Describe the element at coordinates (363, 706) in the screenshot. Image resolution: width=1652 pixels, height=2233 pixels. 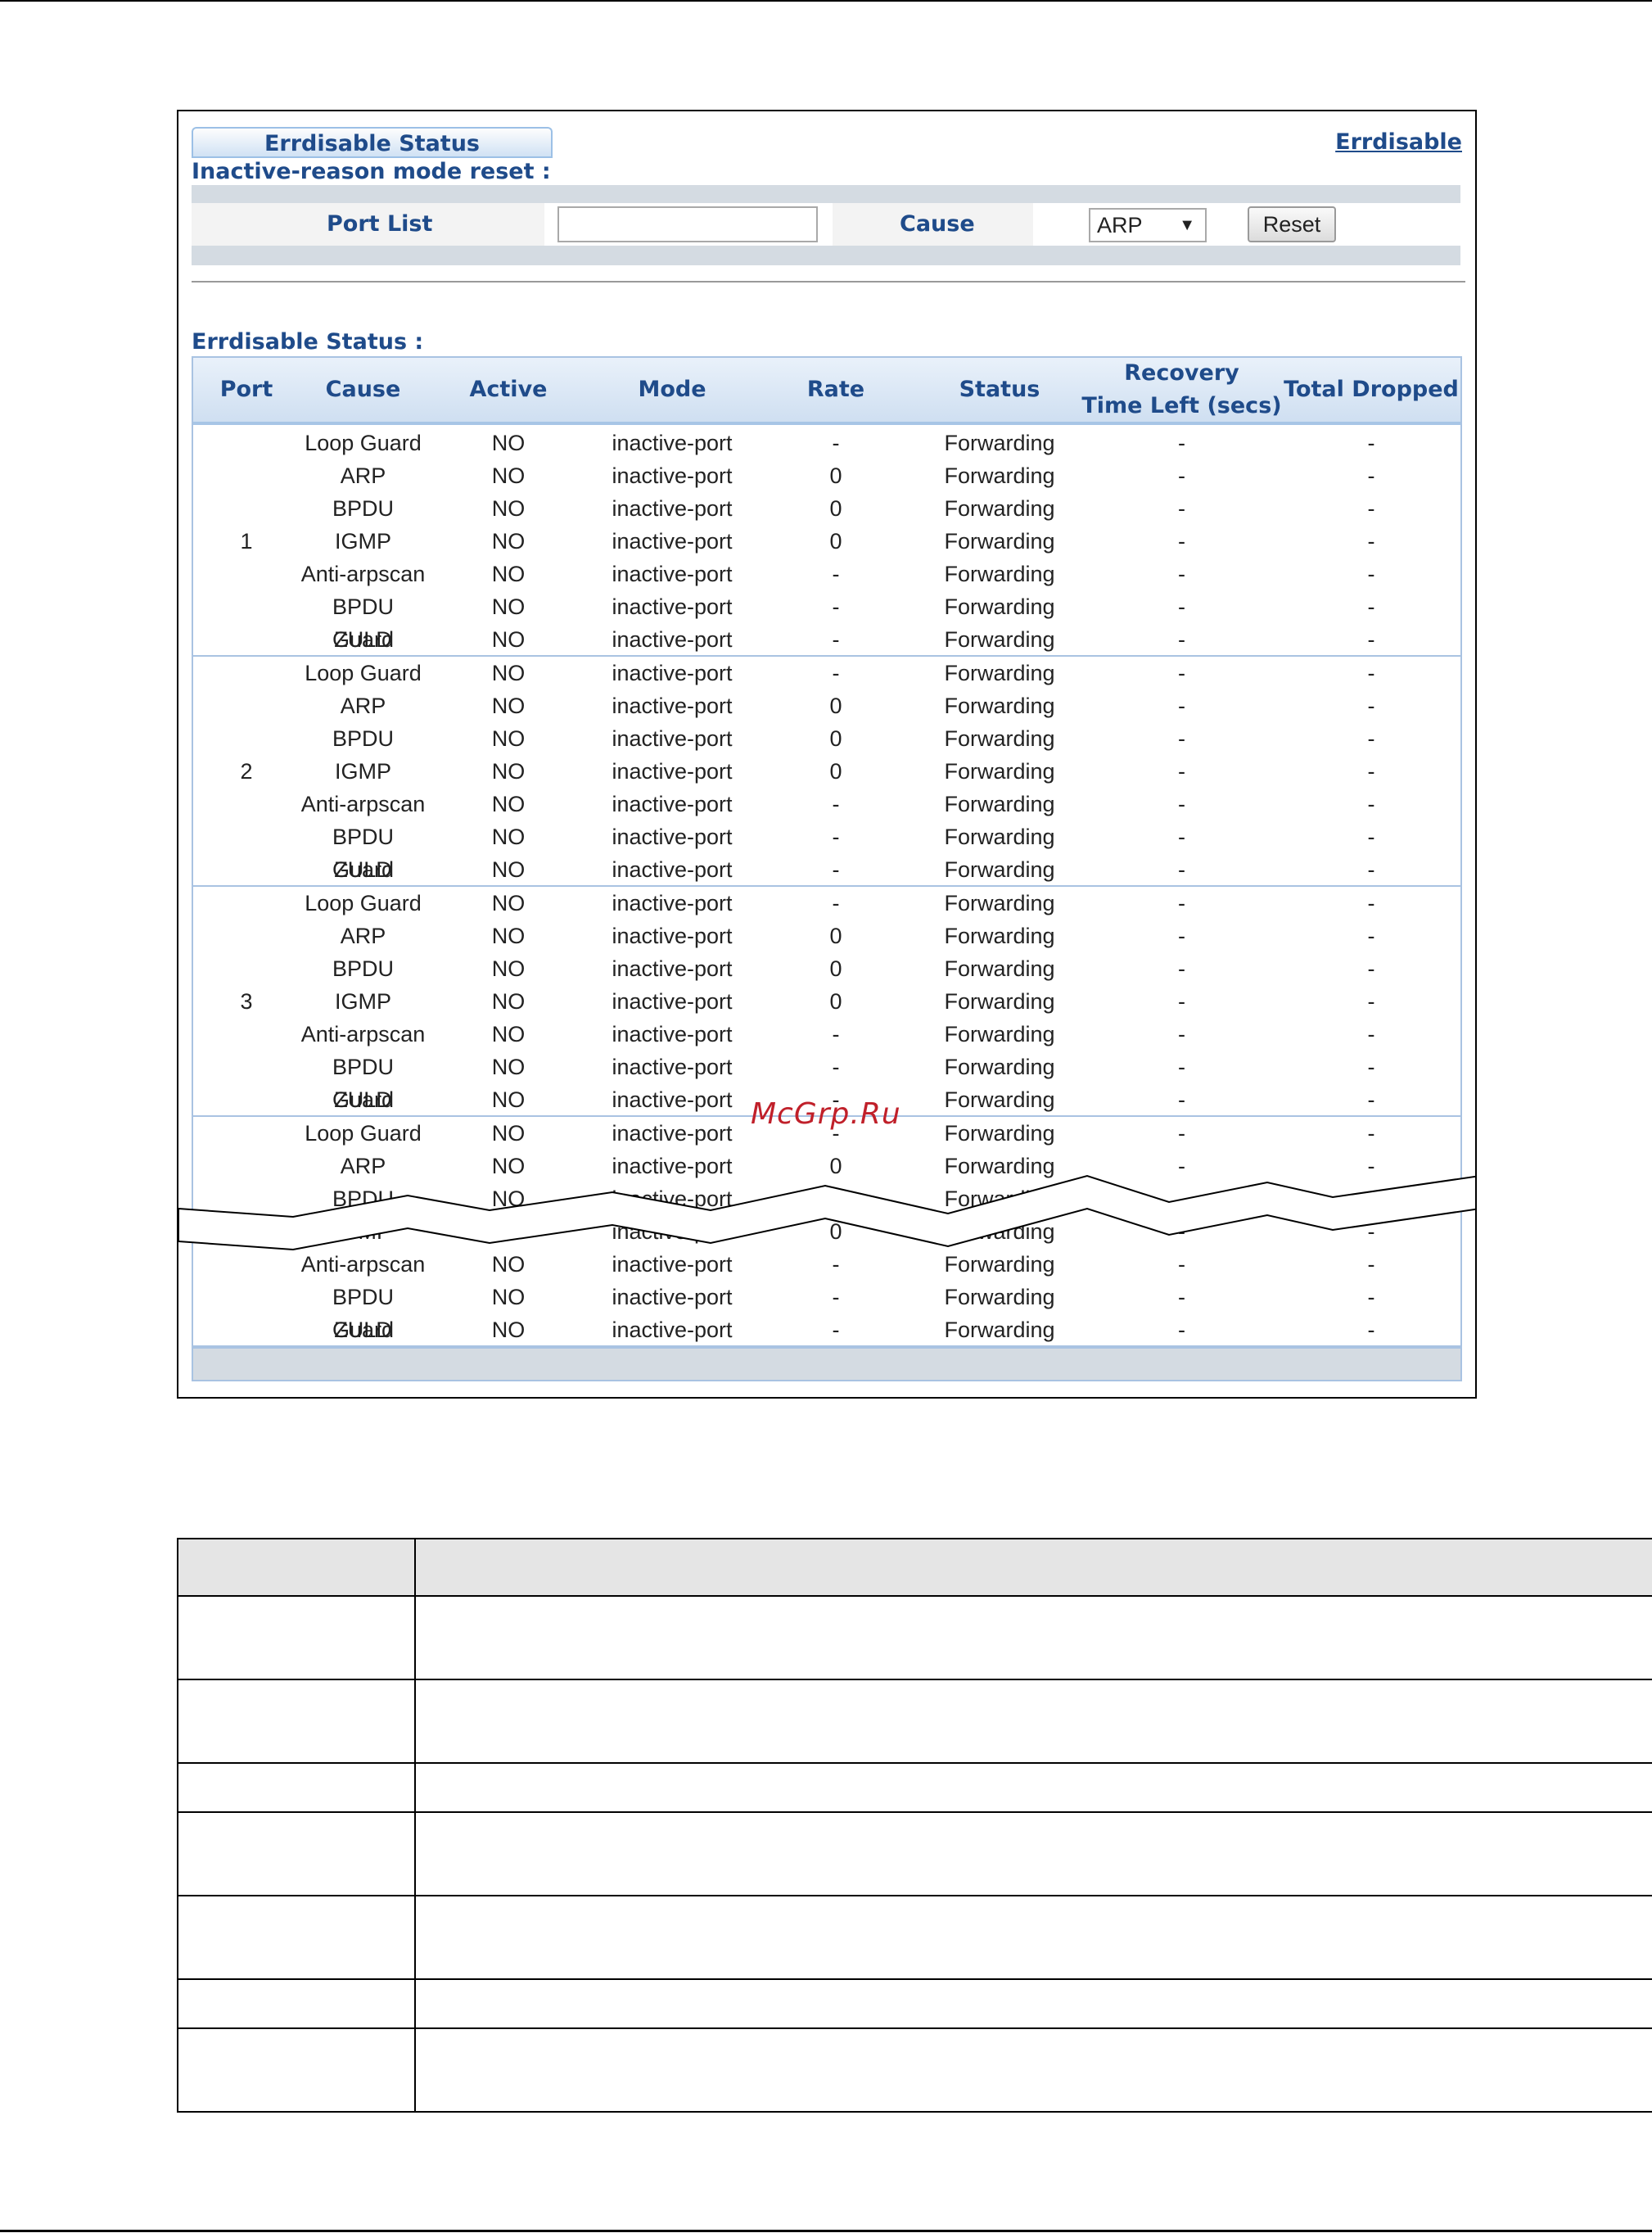
I see `cause-cell: ARP` at that location.